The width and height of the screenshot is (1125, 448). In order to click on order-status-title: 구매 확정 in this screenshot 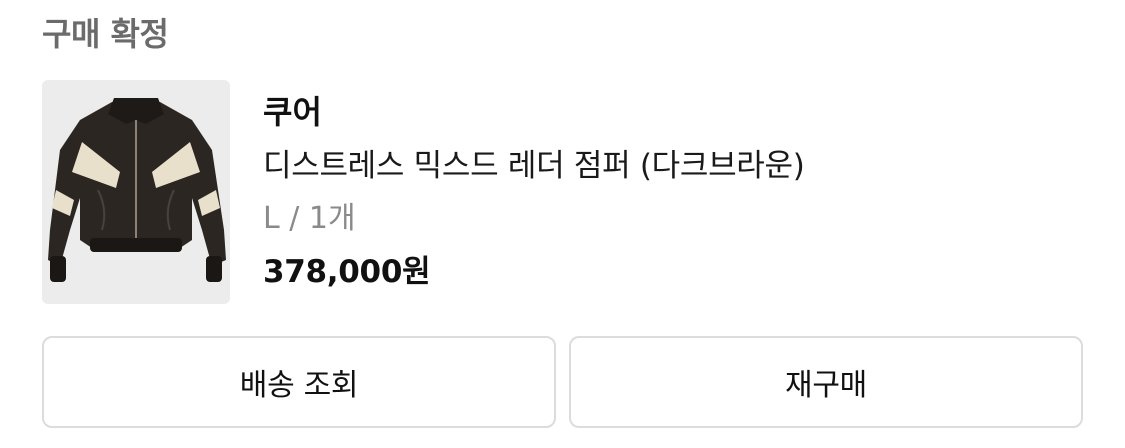, I will do `click(105, 34)`.